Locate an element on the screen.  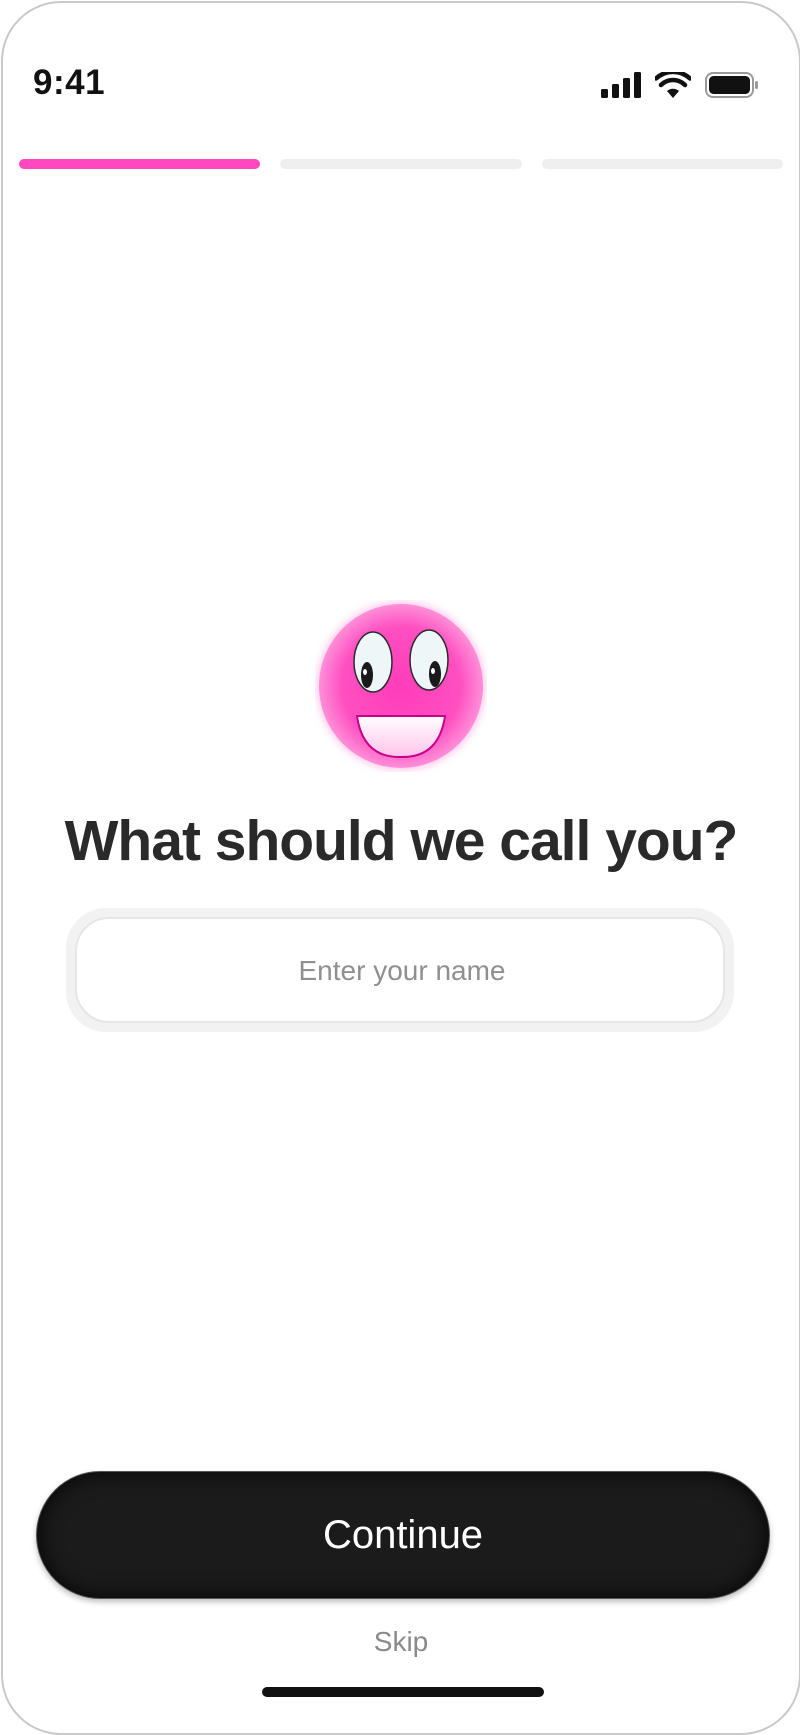
status-time: 9:41 is located at coordinates (69, 82).